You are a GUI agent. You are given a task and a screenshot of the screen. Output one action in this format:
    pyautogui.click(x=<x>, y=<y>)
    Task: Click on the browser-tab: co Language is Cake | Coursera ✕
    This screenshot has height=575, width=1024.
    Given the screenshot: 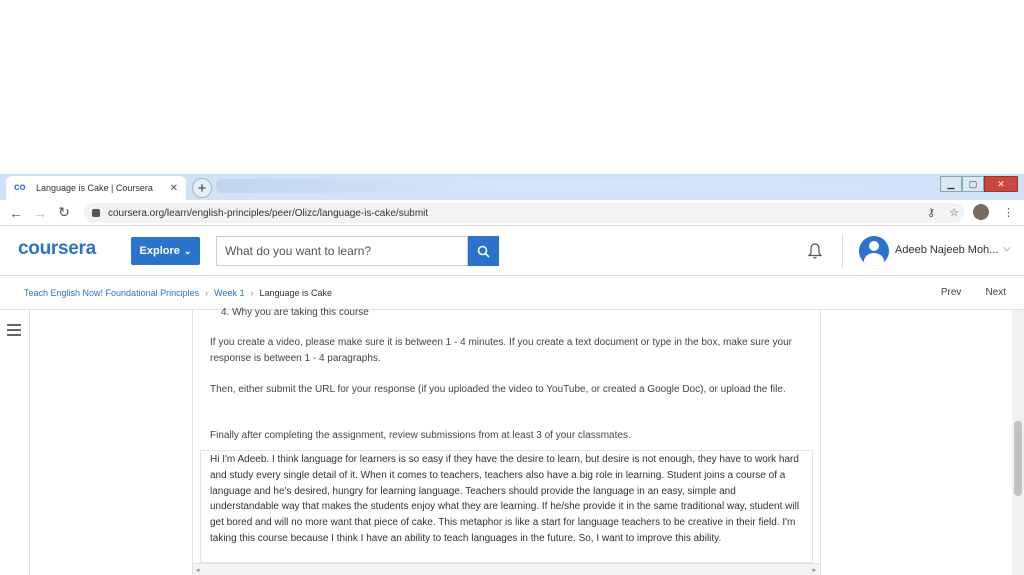 What is the action you would take?
    pyautogui.click(x=96, y=188)
    